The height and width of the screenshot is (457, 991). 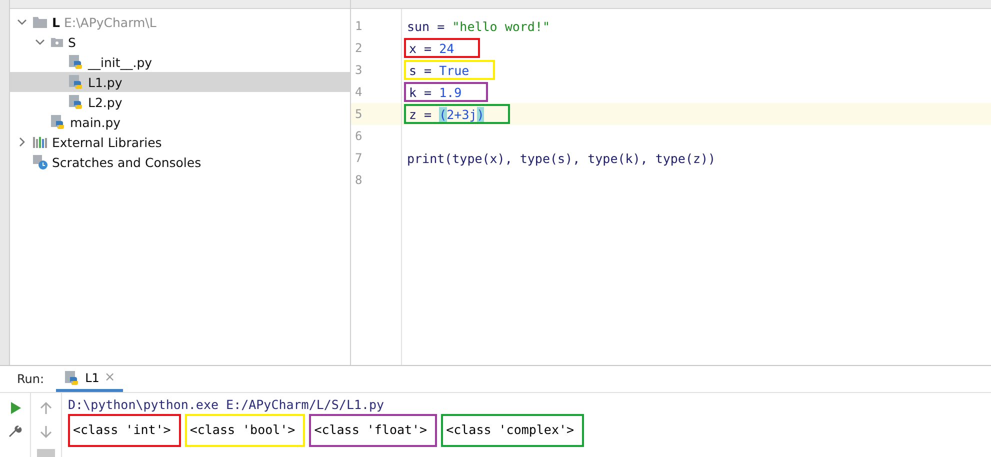 What do you see at coordinates (46, 408) in the screenshot?
I see `up-arrow-icon` at bounding box center [46, 408].